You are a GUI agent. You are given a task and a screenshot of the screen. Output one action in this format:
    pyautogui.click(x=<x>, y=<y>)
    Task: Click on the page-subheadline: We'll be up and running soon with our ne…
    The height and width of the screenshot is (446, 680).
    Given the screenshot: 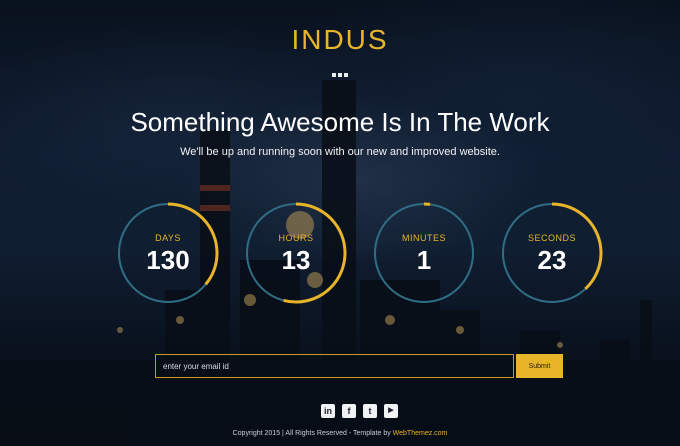 What is the action you would take?
    pyautogui.click(x=340, y=152)
    